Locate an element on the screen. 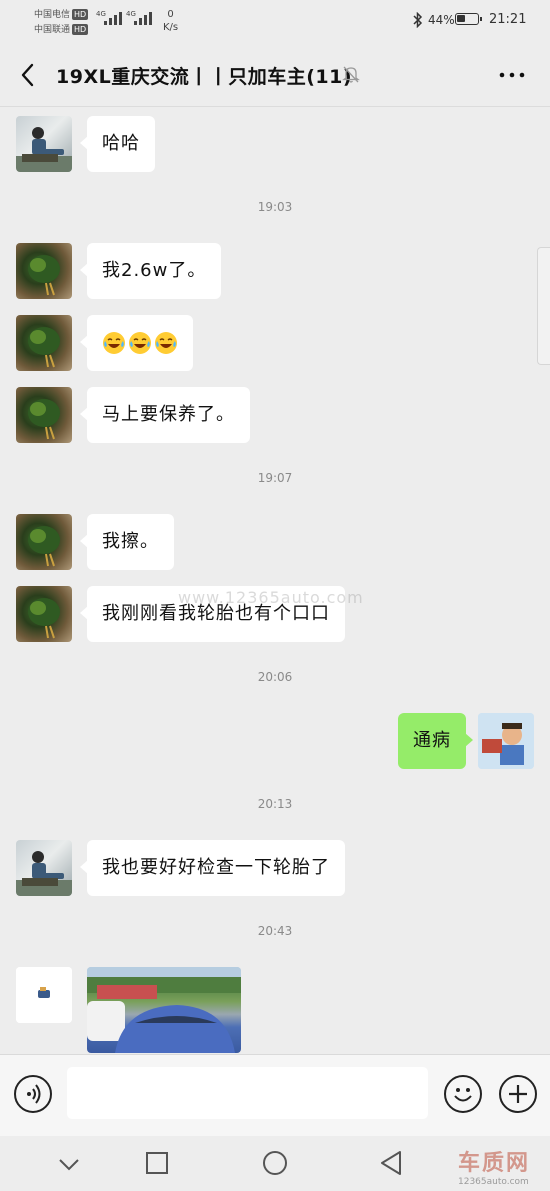 This screenshot has width=550, height=1191. nav-collapse-button is located at coordinates (69, 1164).